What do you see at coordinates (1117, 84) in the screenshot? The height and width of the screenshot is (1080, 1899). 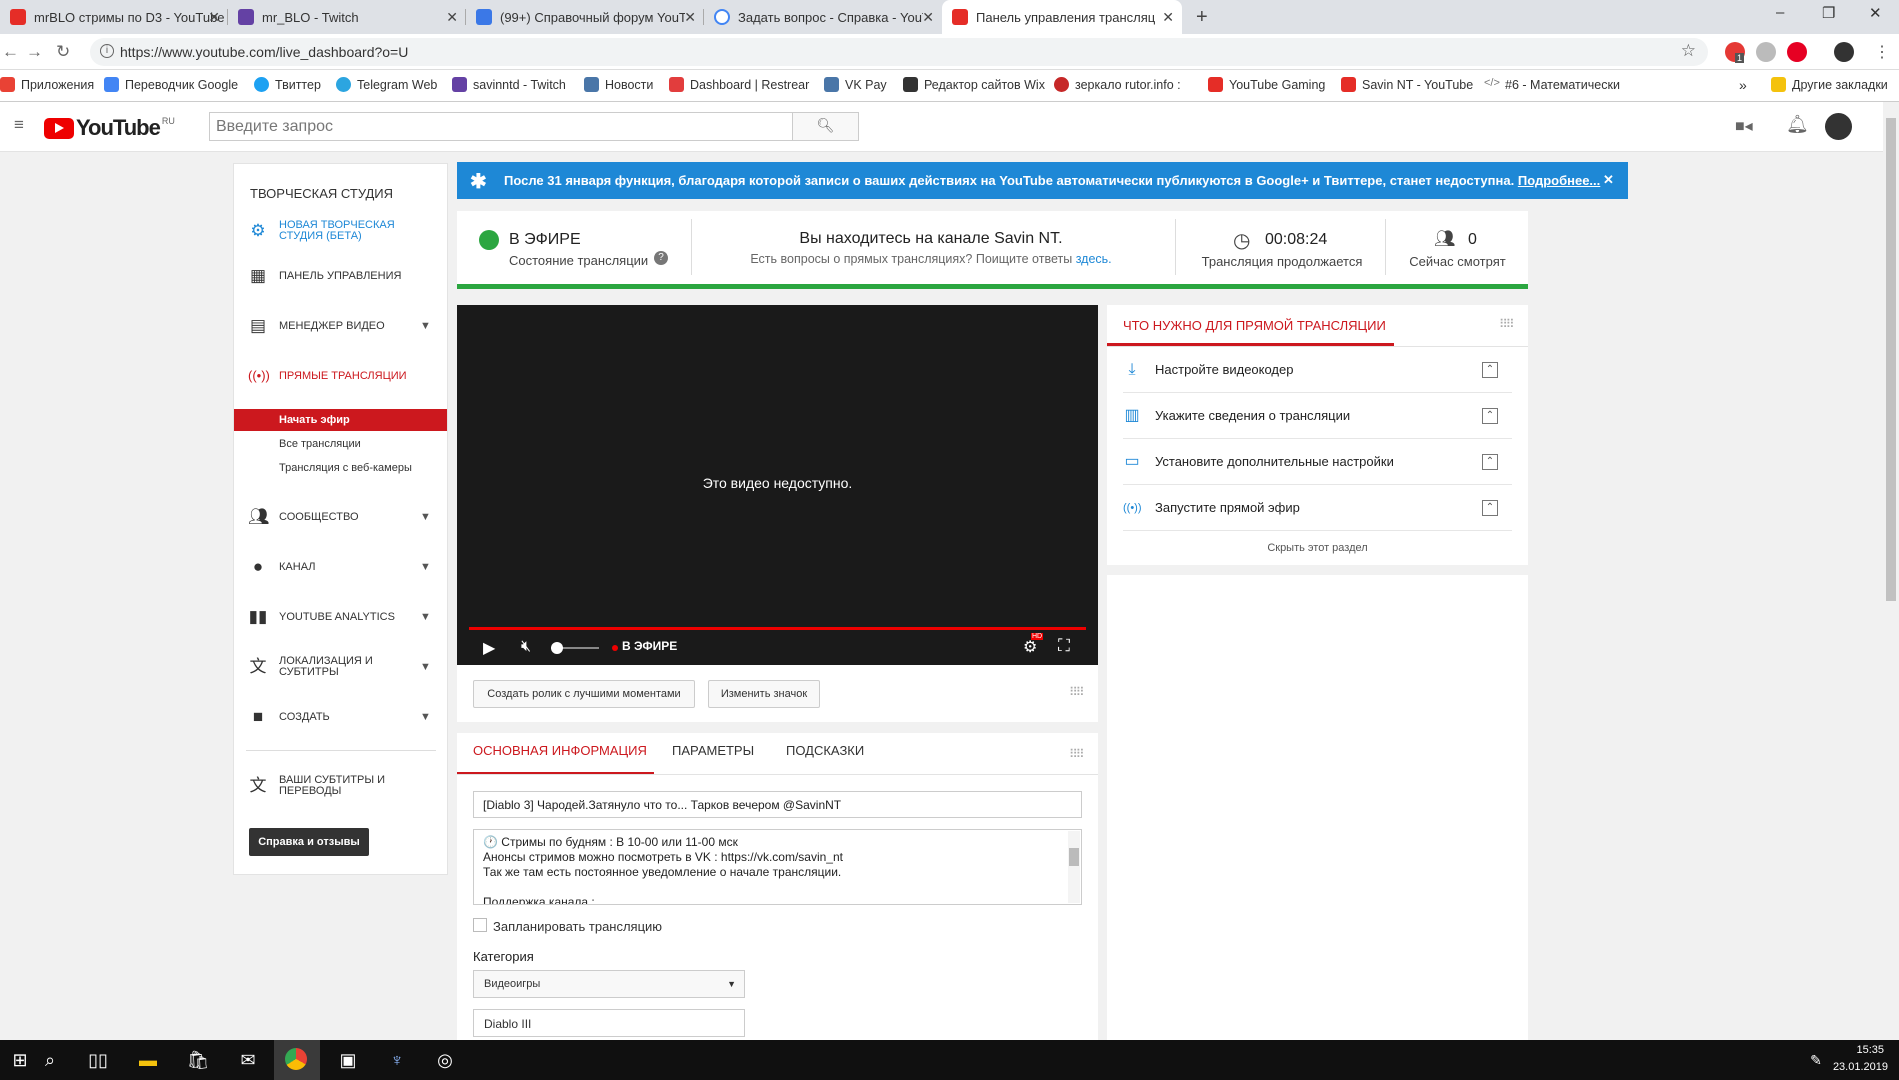 I see `bookmark-item: зеркало rutor.info :` at bounding box center [1117, 84].